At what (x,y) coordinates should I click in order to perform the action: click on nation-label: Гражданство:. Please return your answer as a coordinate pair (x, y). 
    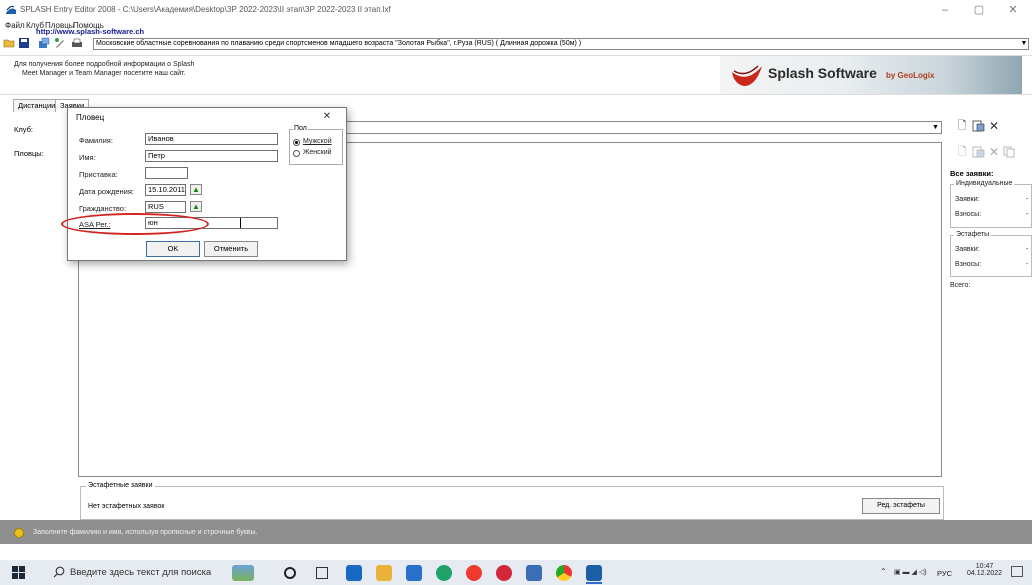
    Looking at the image, I should click on (103, 208).